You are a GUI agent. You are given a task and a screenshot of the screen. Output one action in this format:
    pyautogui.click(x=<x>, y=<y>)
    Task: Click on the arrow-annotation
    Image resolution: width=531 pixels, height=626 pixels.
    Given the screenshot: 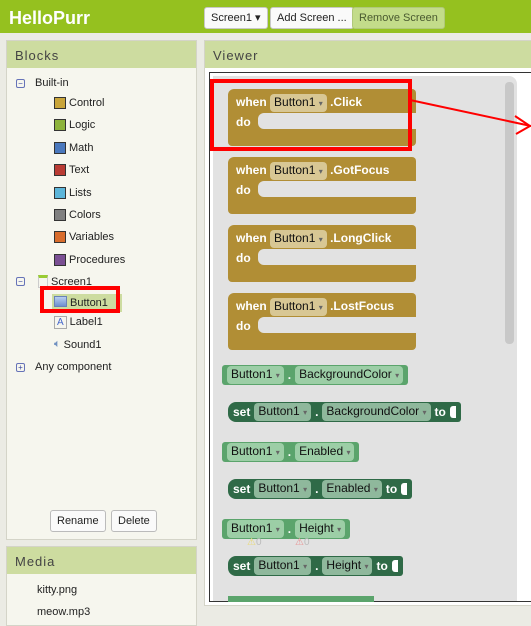 What is the action you would take?
    pyautogui.click(x=470, y=117)
    